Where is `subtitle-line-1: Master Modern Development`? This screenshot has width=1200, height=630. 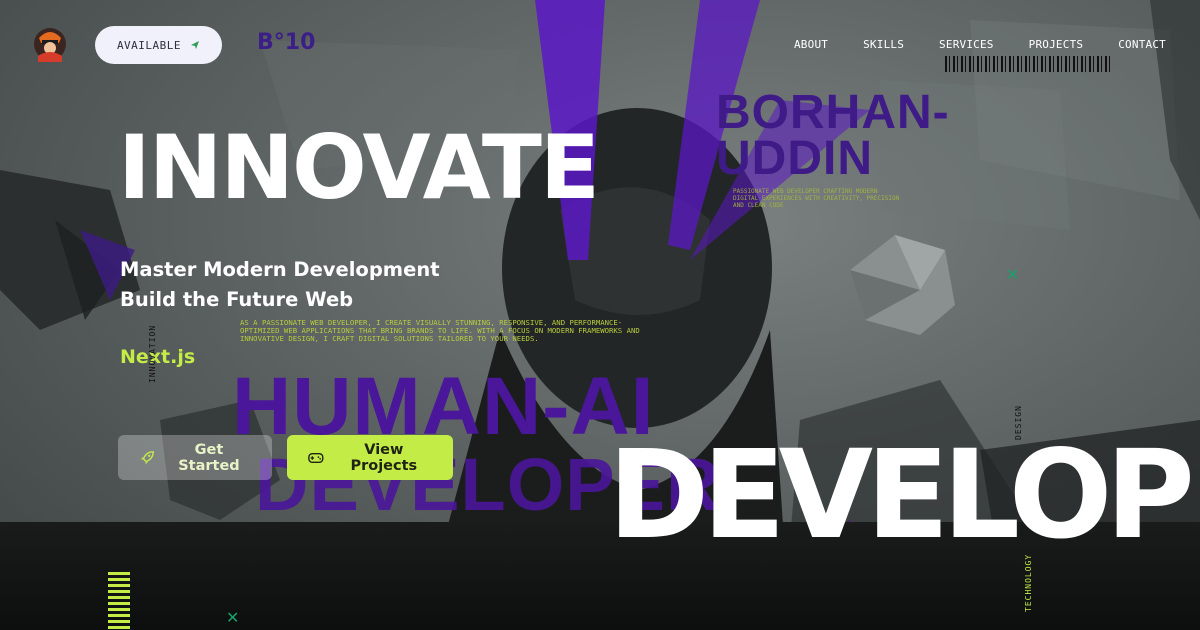 subtitle-line-1: Master Modern Development is located at coordinates (280, 269).